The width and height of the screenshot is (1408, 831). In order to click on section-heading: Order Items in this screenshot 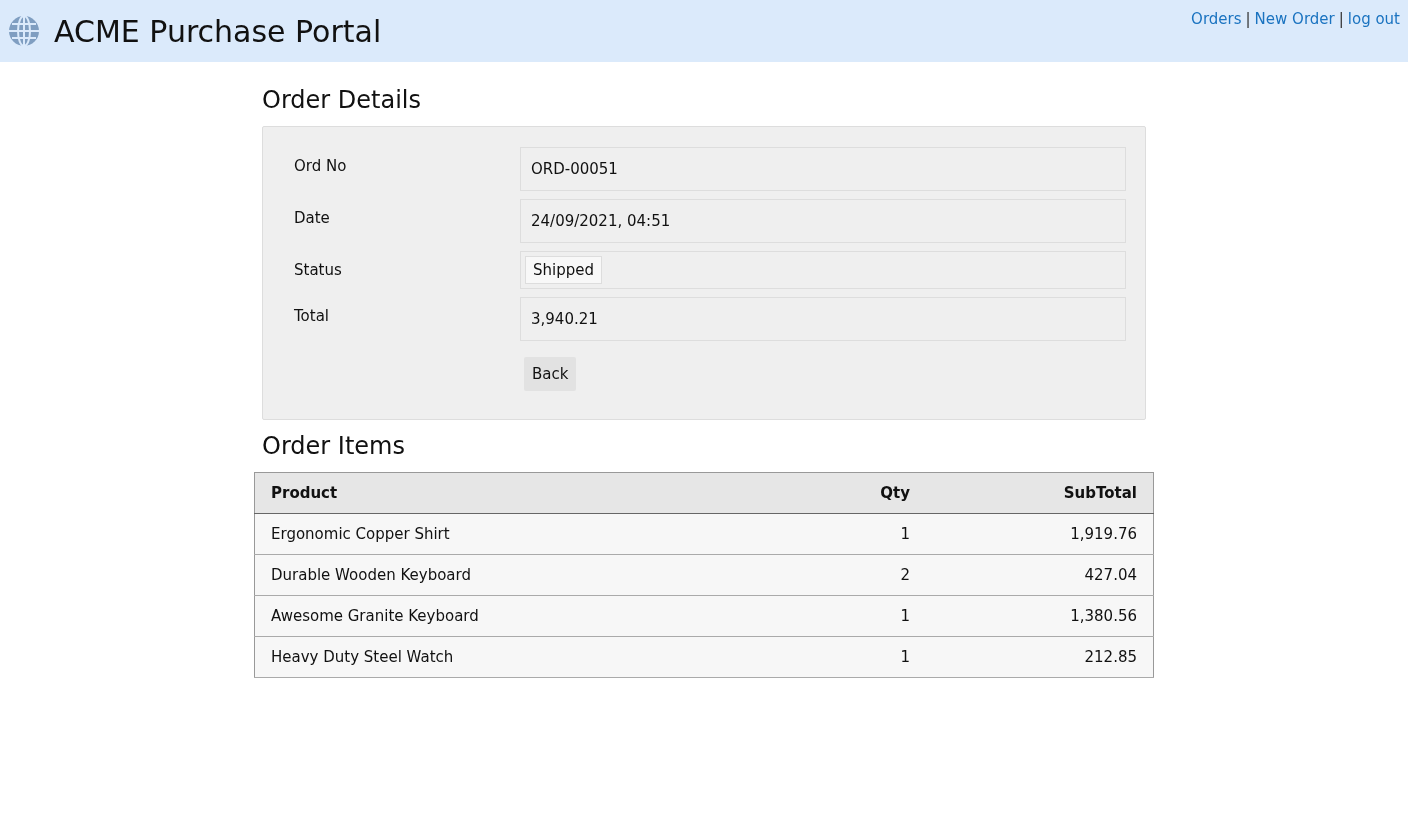, I will do `click(334, 446)`.